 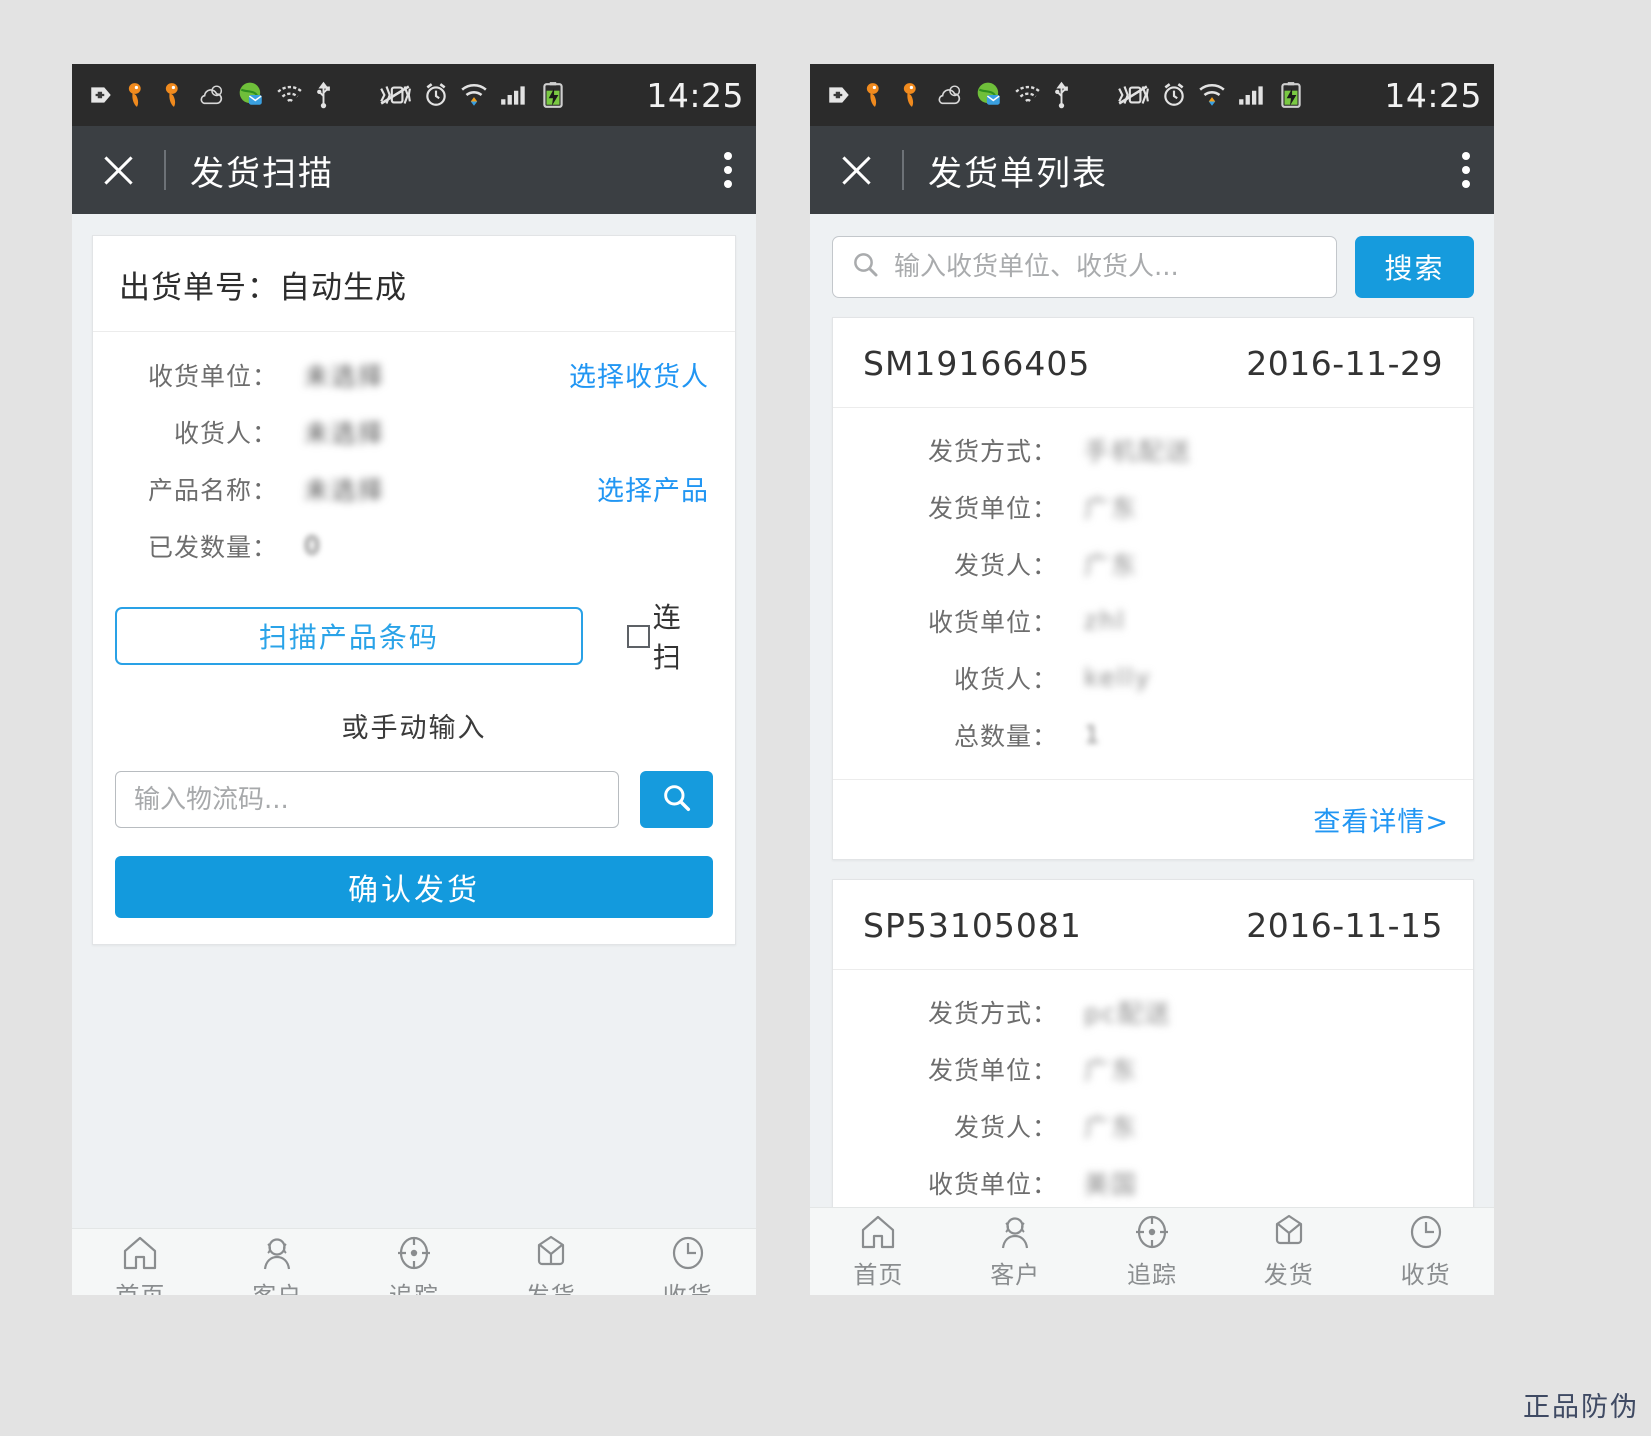 I want to click on form-value-redacted: 未选择, so click(x=345, y=433).